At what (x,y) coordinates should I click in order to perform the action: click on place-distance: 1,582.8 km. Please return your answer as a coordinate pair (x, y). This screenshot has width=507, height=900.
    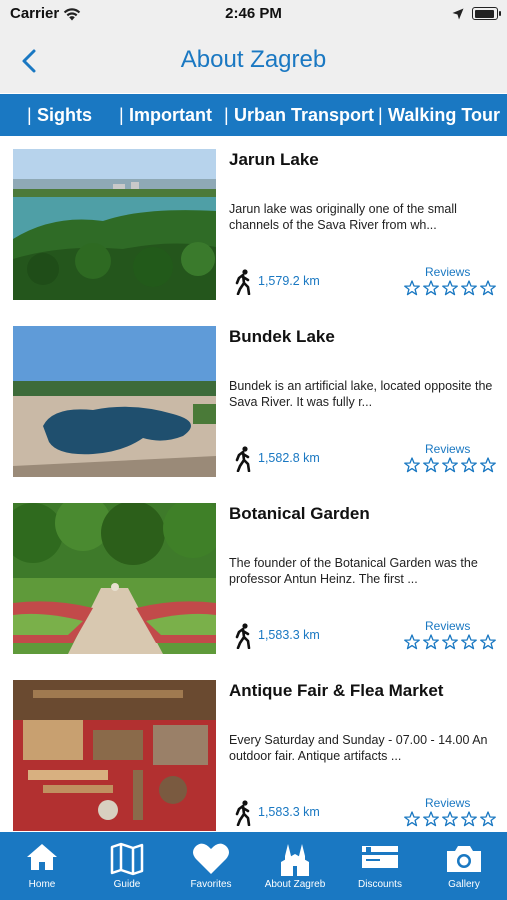
    Looking at the image, I should click on (289, 458).